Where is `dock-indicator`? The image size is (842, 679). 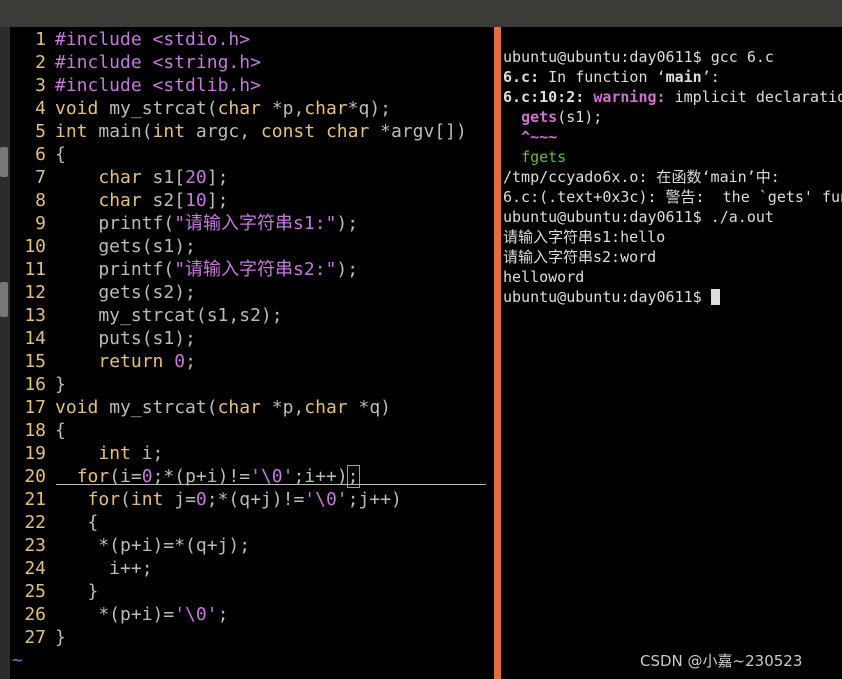
dock-indicator is located at coordinates (4, 299).